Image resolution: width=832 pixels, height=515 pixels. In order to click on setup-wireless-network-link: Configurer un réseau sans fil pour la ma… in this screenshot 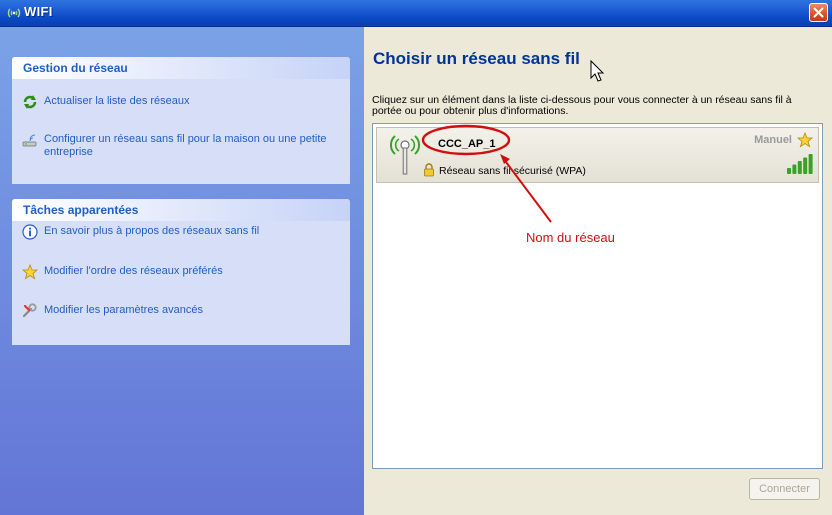, I will do `click(182, 146)`.